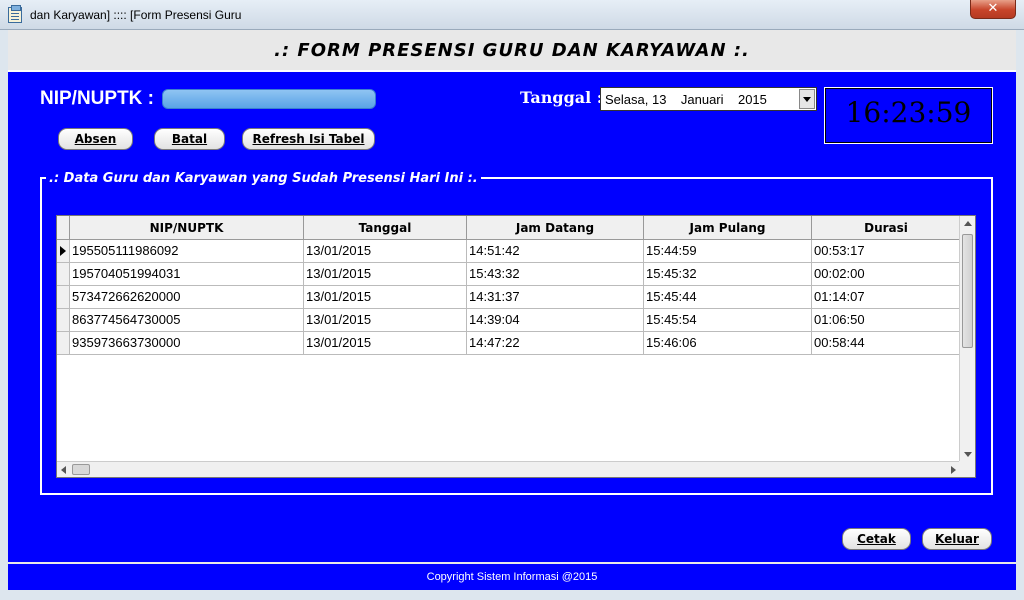  Describe the element at coordinates (555, 251) in the screenshot. I see `cell-jam-datang: 14:51:42` at that location.